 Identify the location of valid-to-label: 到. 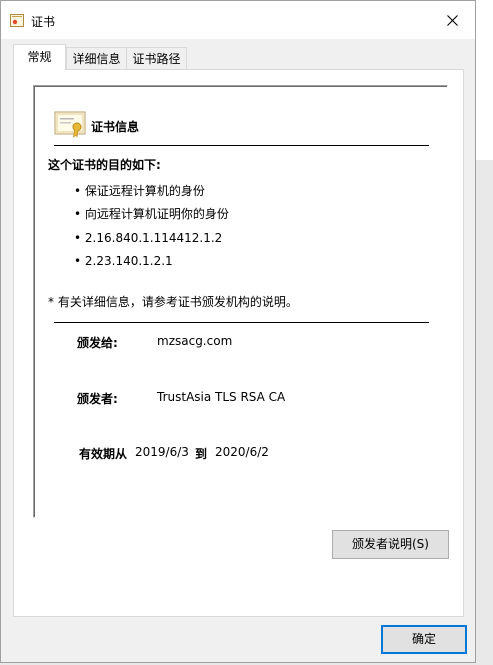
(201, 454).